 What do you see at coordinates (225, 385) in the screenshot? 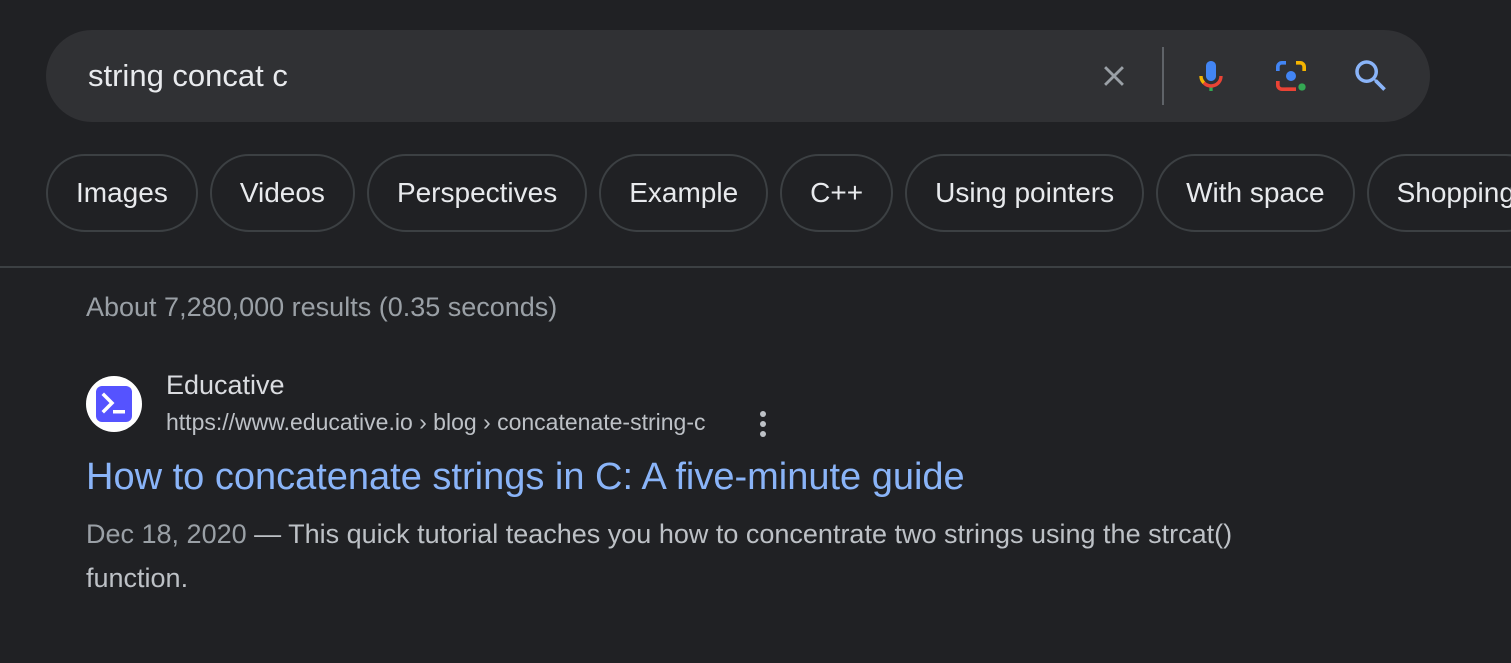
I see `result-site-name: Educative` at bounding box center [225, 385].